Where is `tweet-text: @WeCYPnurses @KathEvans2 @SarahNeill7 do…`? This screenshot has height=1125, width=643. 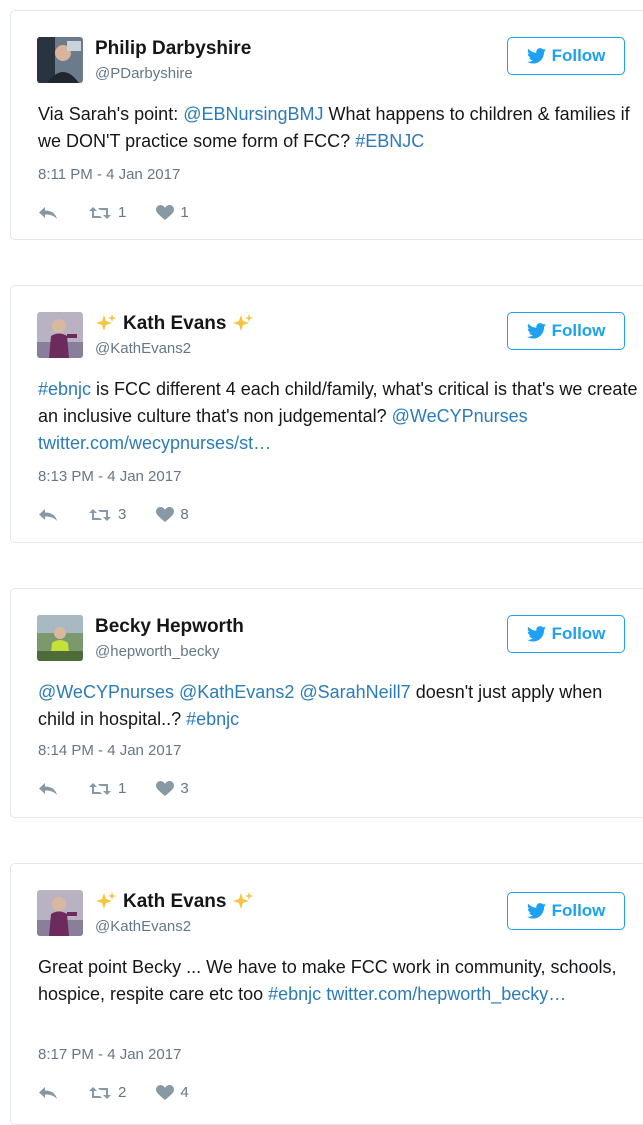 tweet-text: @WeCYPnurses @KathEvans2 @SarahNeill7 do… is located at coordinates (338, 706).